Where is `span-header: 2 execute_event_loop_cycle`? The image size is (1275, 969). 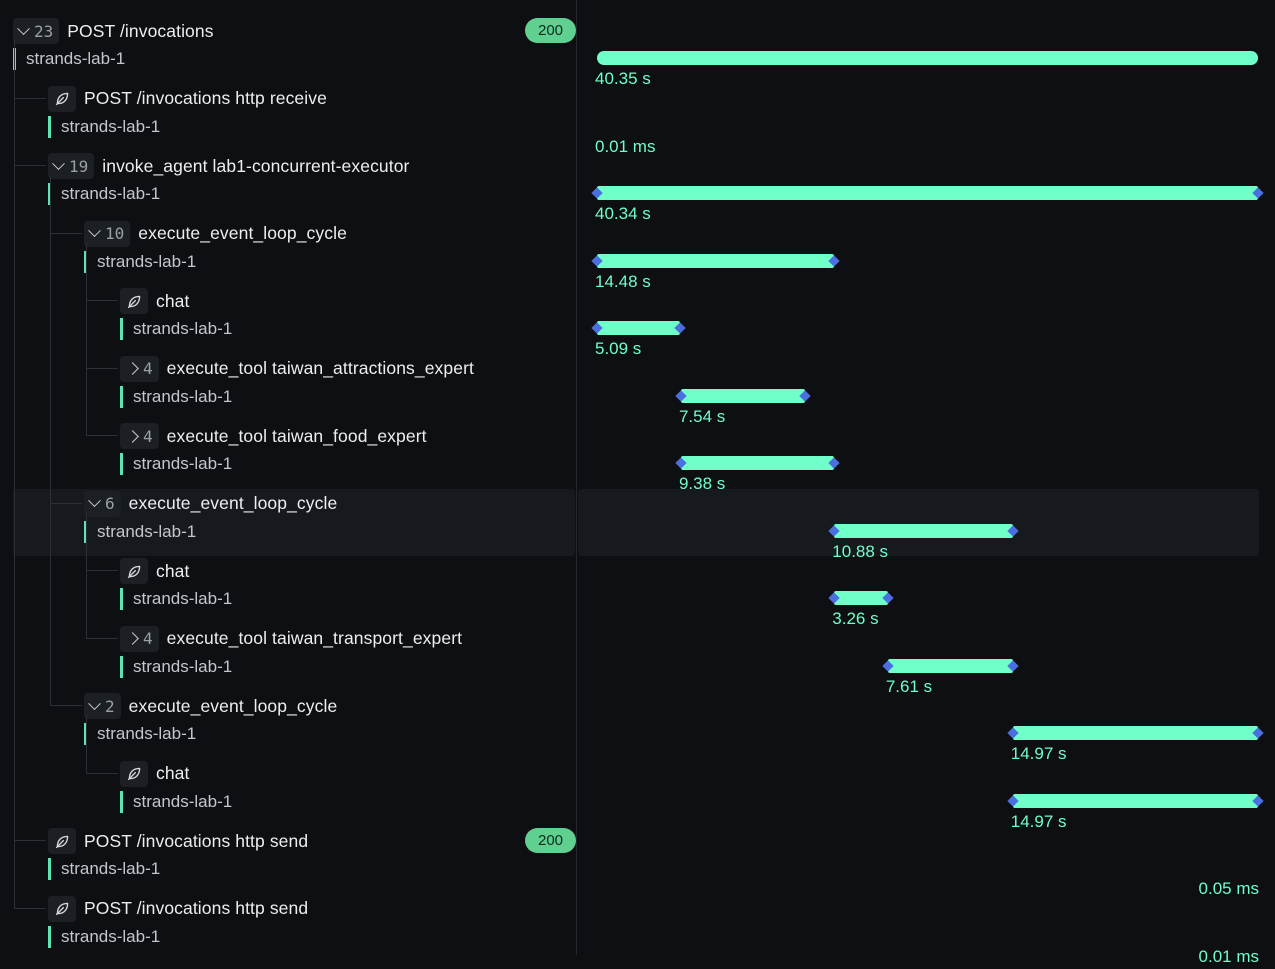
span-header: 2 execute_event_loop_cycle is located at coordinates (210, 706).